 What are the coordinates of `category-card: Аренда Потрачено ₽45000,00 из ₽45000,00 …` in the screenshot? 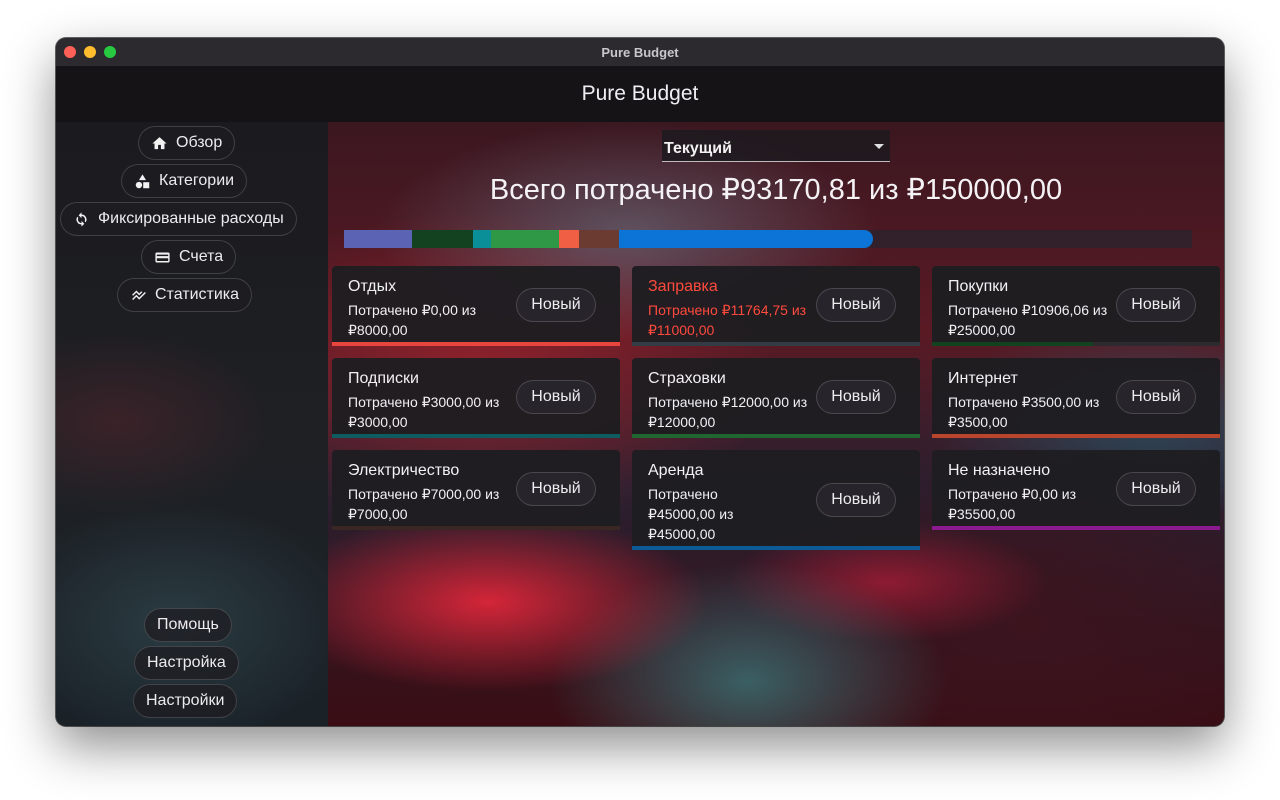 It's located at (776, 500).